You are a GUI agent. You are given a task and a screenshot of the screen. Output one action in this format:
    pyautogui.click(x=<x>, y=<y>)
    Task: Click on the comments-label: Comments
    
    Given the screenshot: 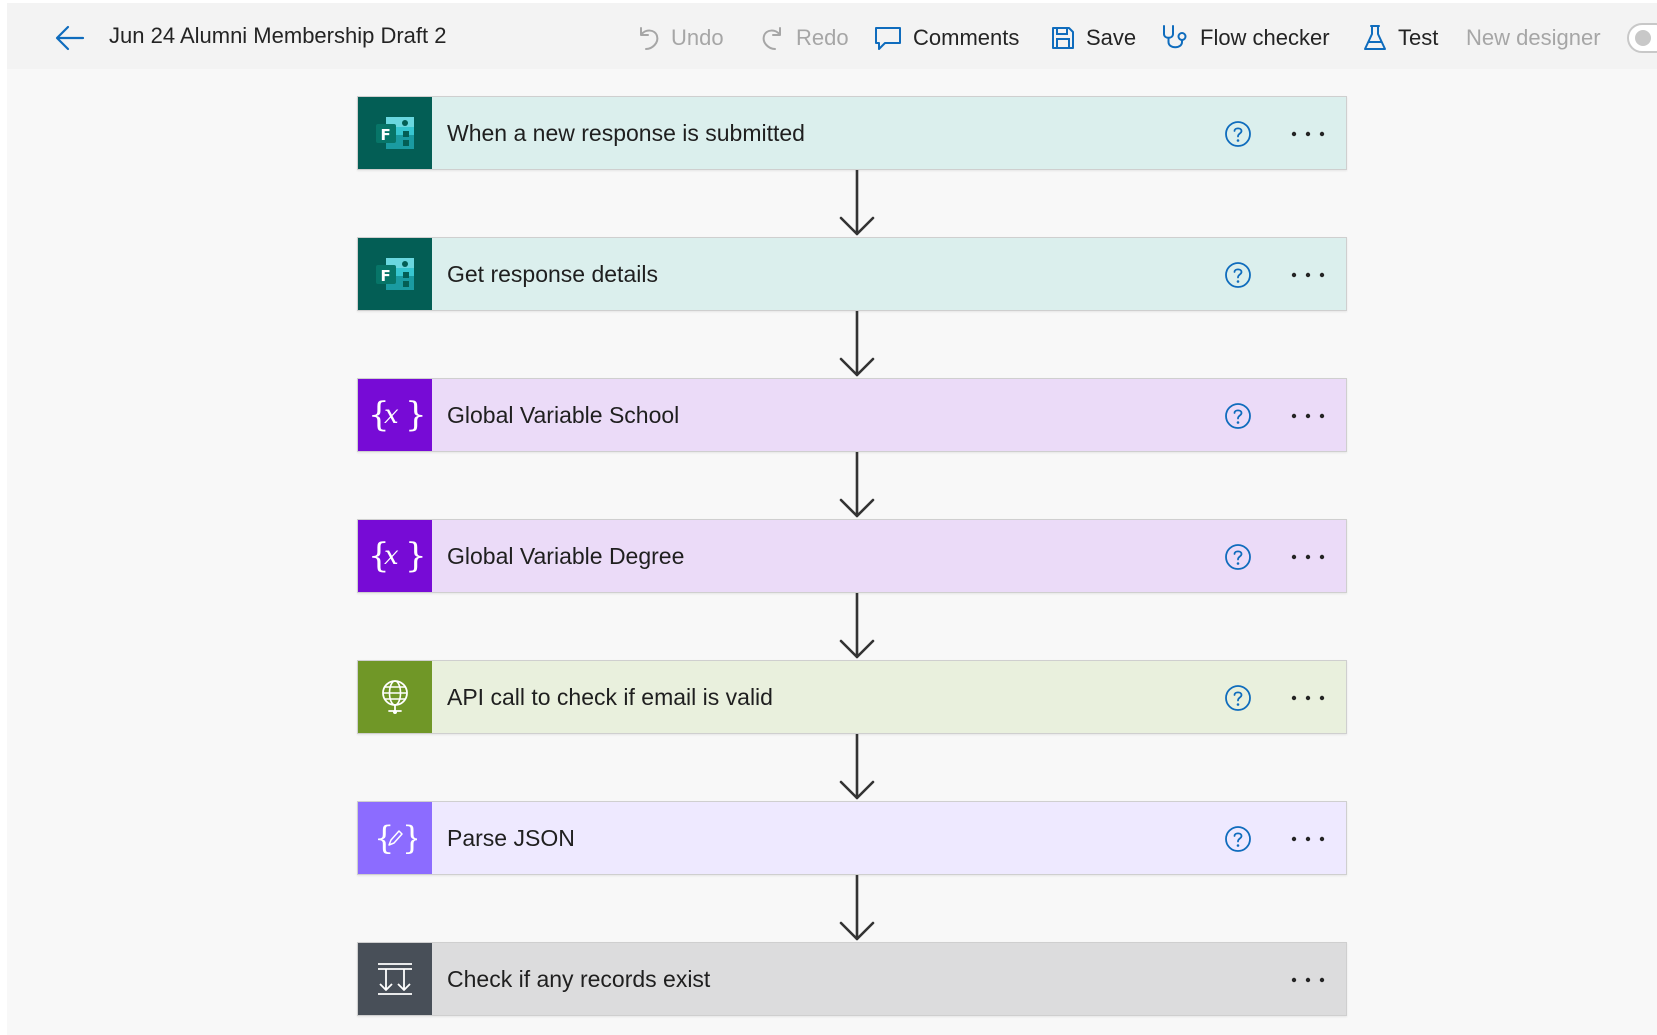 What is the action you would take?
    pyautogui.click(x=966, y=37)
    